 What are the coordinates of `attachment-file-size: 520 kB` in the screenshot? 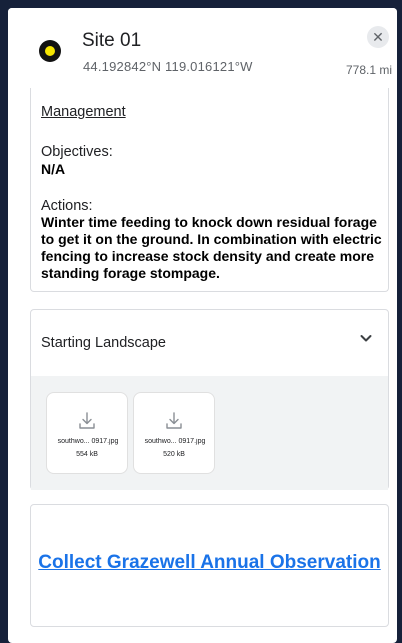 It's located at (174, 454).